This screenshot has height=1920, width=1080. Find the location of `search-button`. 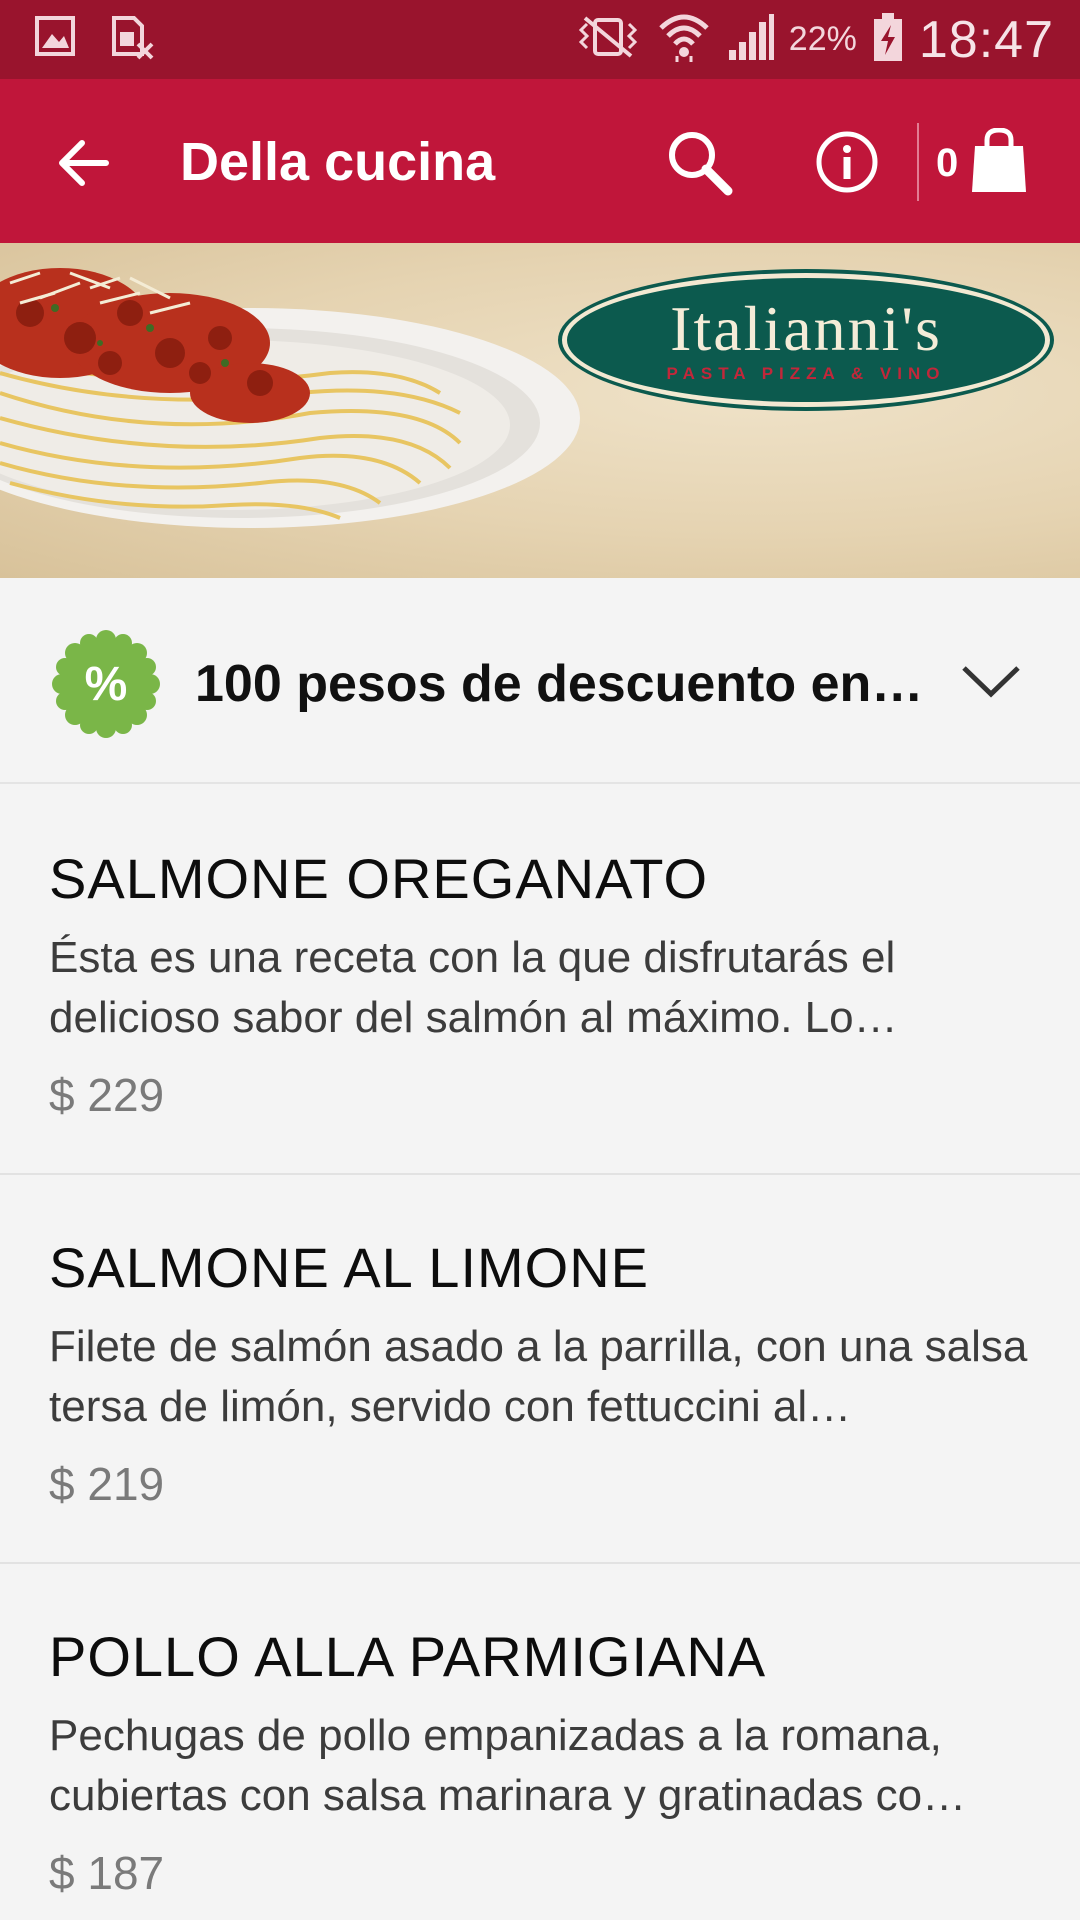

search-button is located at coordinates (700, 163).